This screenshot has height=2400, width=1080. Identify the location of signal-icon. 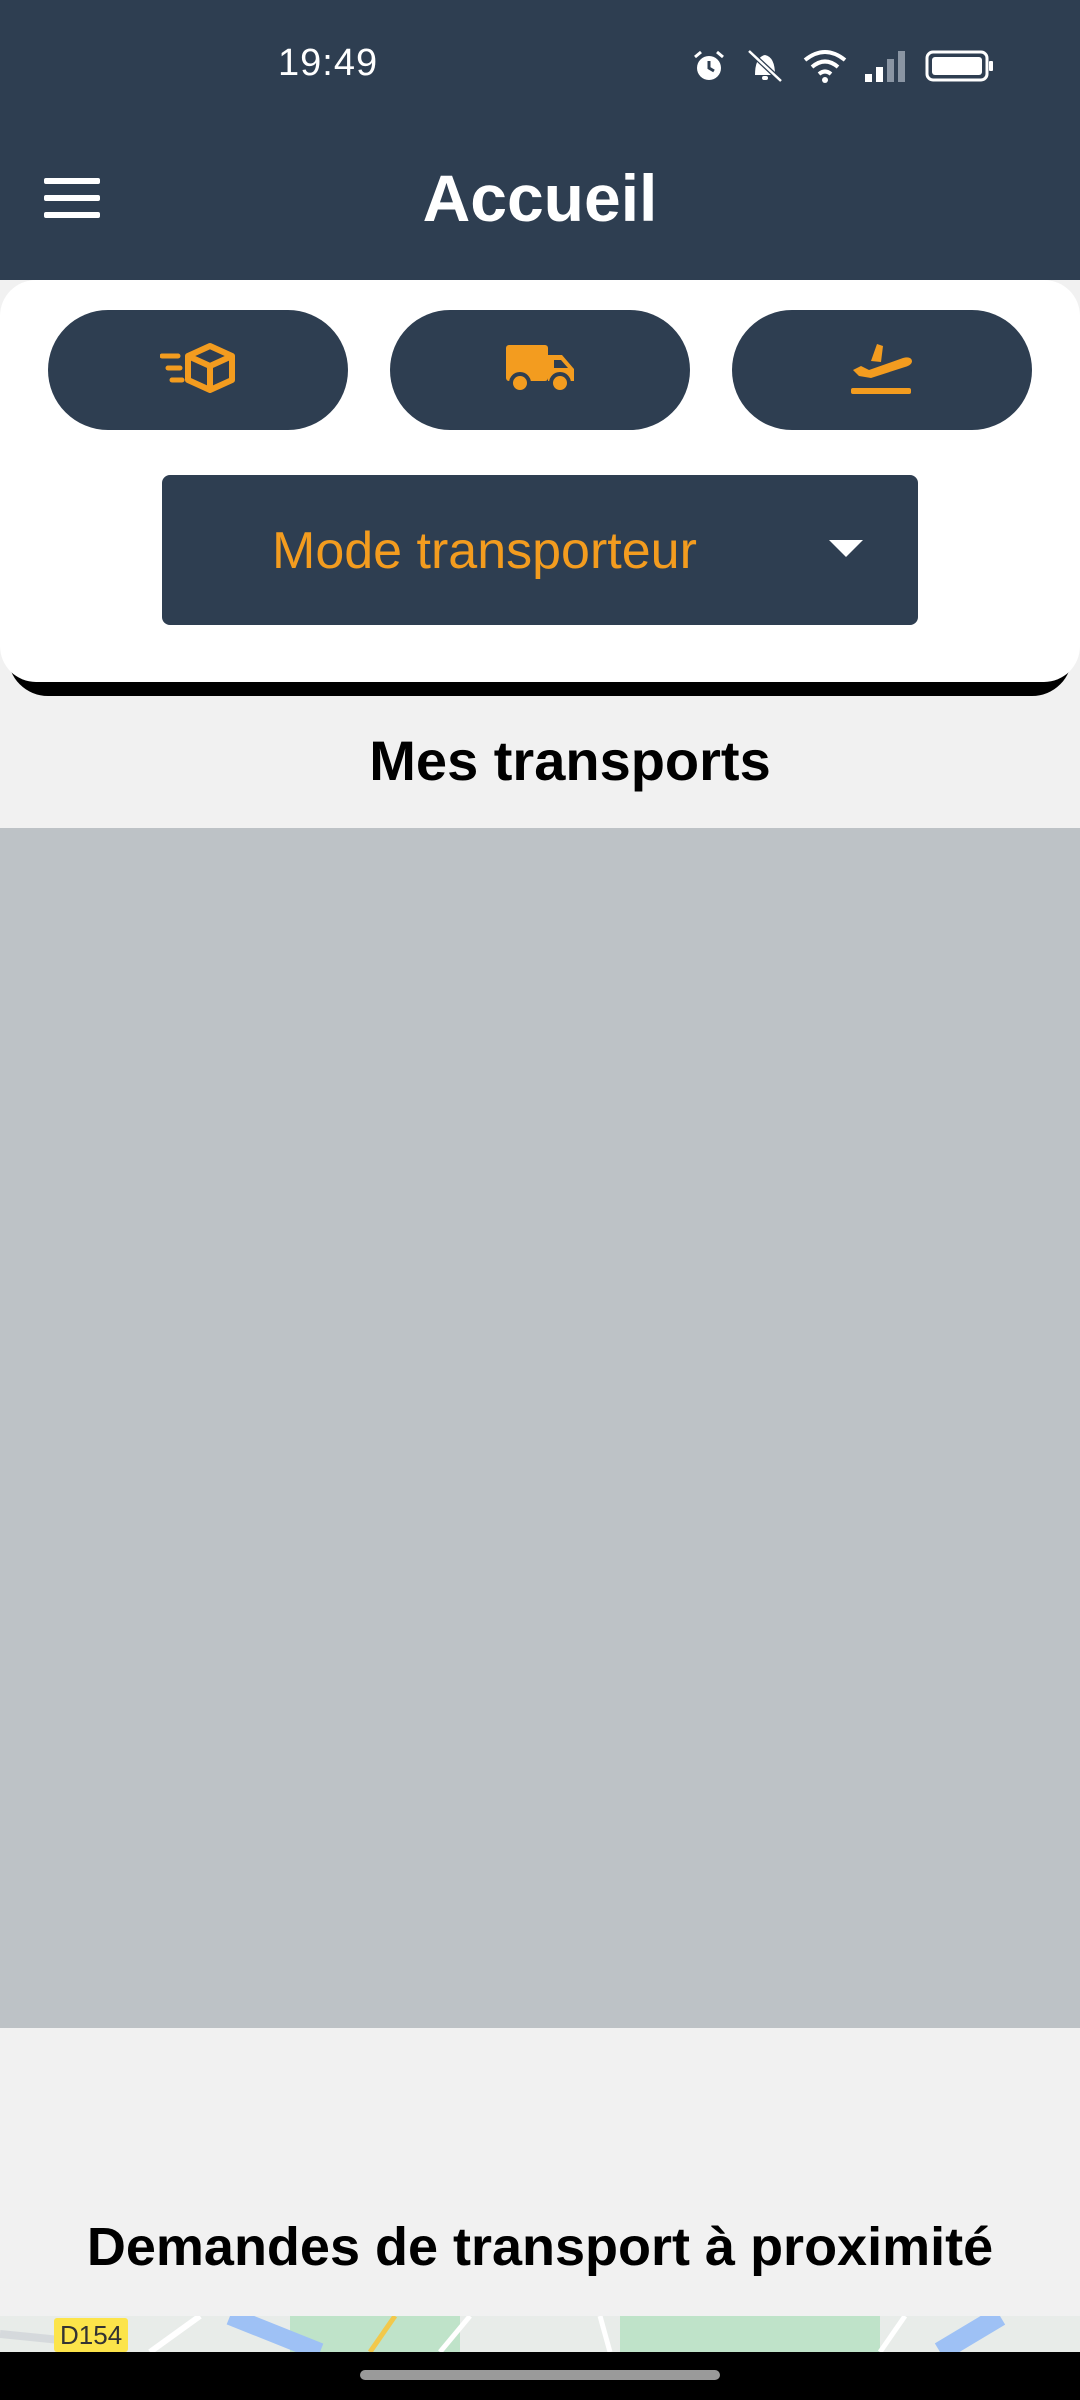
(886, 66).